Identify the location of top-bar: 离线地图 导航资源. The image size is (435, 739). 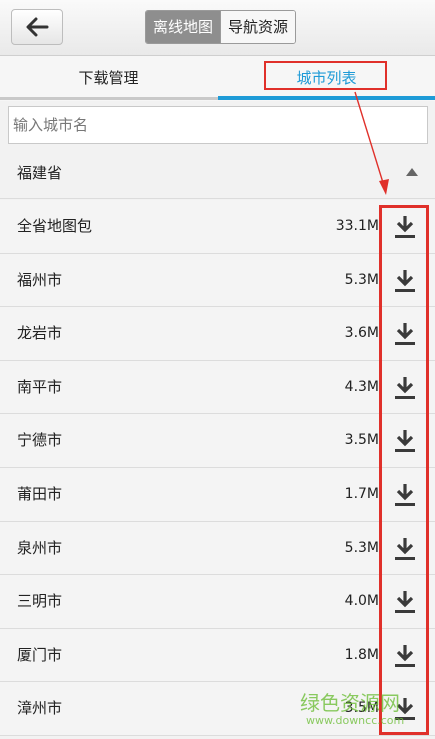
(217, 28).